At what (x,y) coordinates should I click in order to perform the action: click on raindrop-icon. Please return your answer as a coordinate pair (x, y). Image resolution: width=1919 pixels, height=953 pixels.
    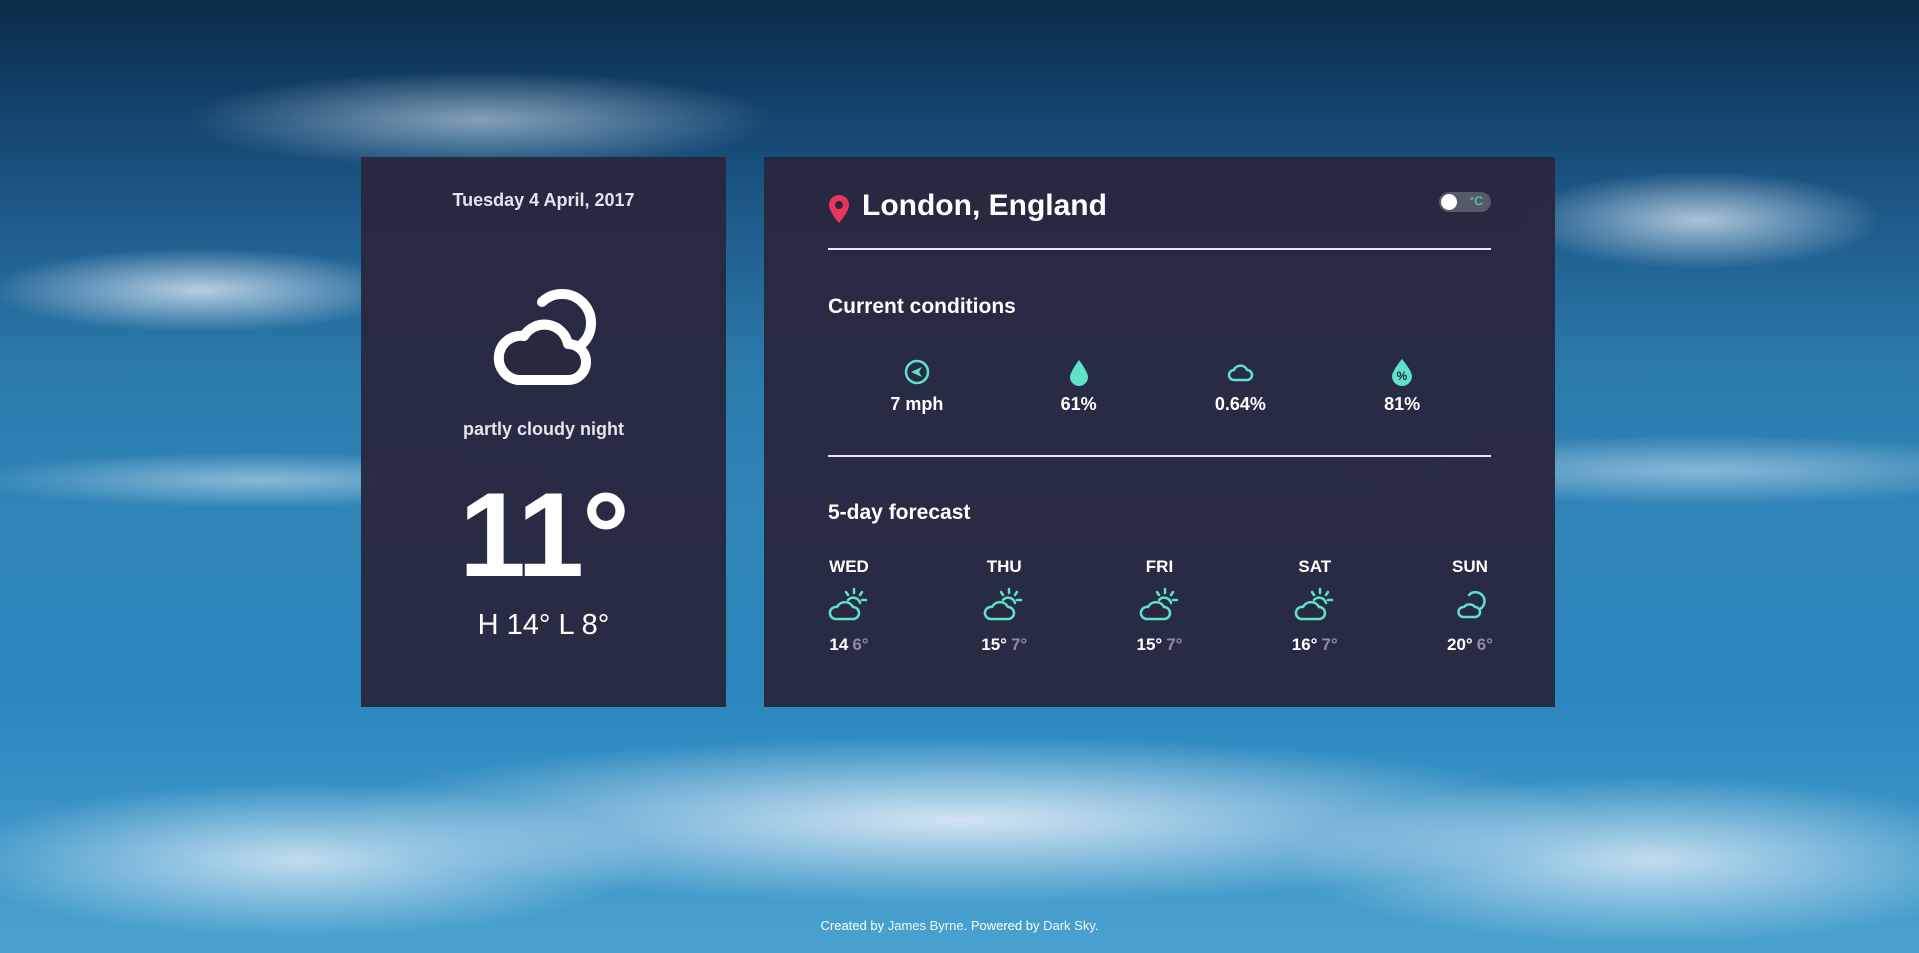
    Looking at the image, I should click on (1078, 373).